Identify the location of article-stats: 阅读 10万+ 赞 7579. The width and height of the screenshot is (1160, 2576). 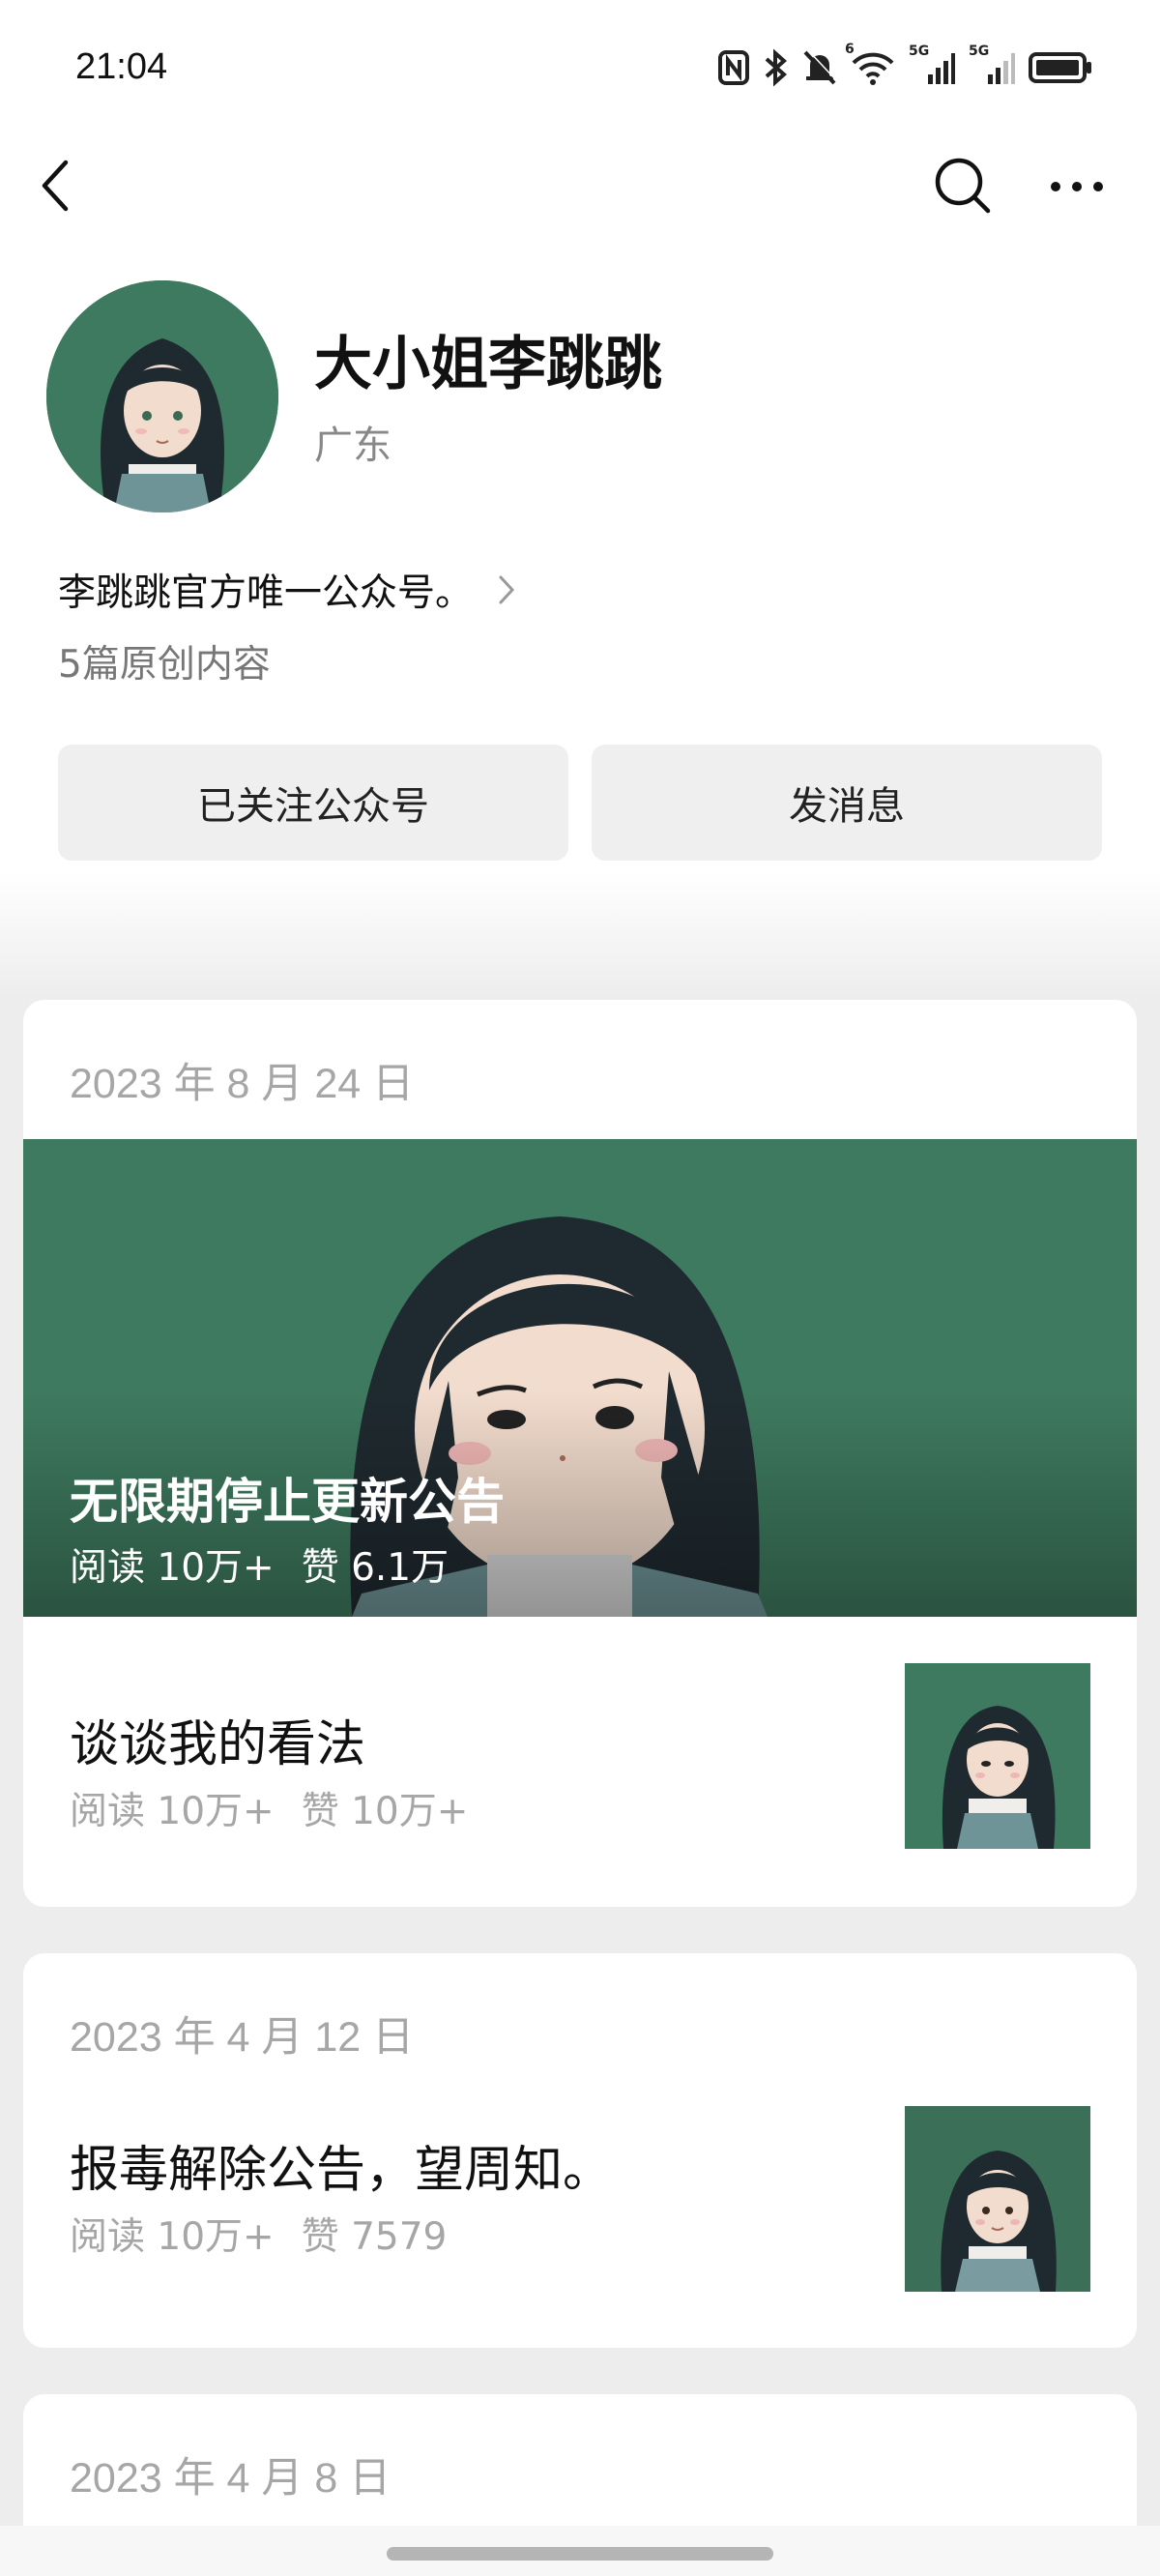
(259, 2234).